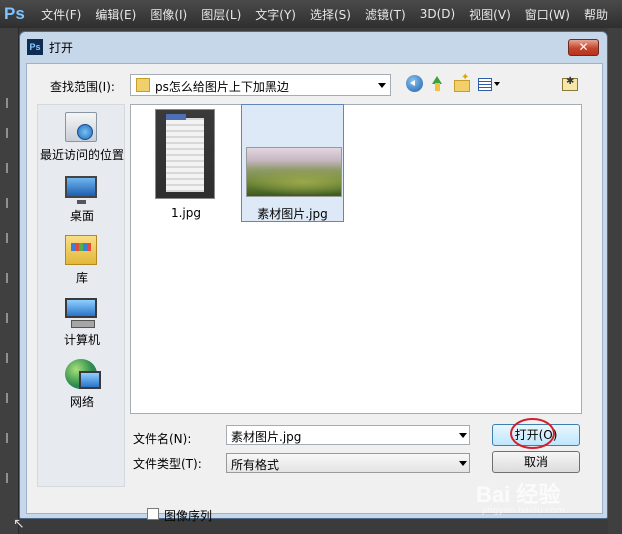  Describe the element at coordinates (81, 340) in the screenshot. I see `place-label: 计算机` at that location.